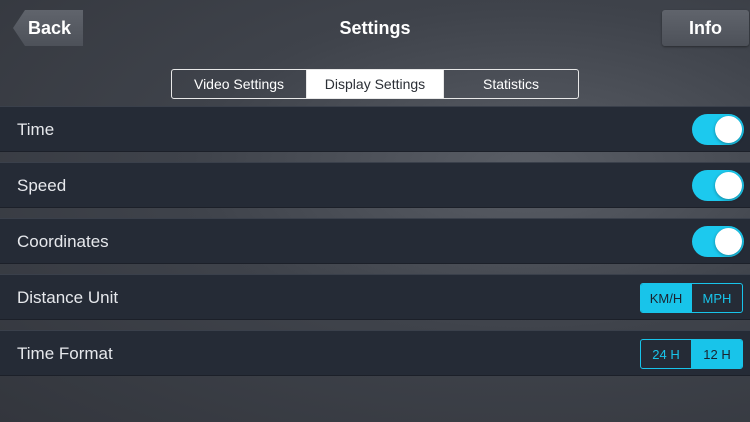  What do you see at coordinates (716, 354) in the screenshot?
I see `time-format-12h-option: 12 H` at bounding box center [716, 354].